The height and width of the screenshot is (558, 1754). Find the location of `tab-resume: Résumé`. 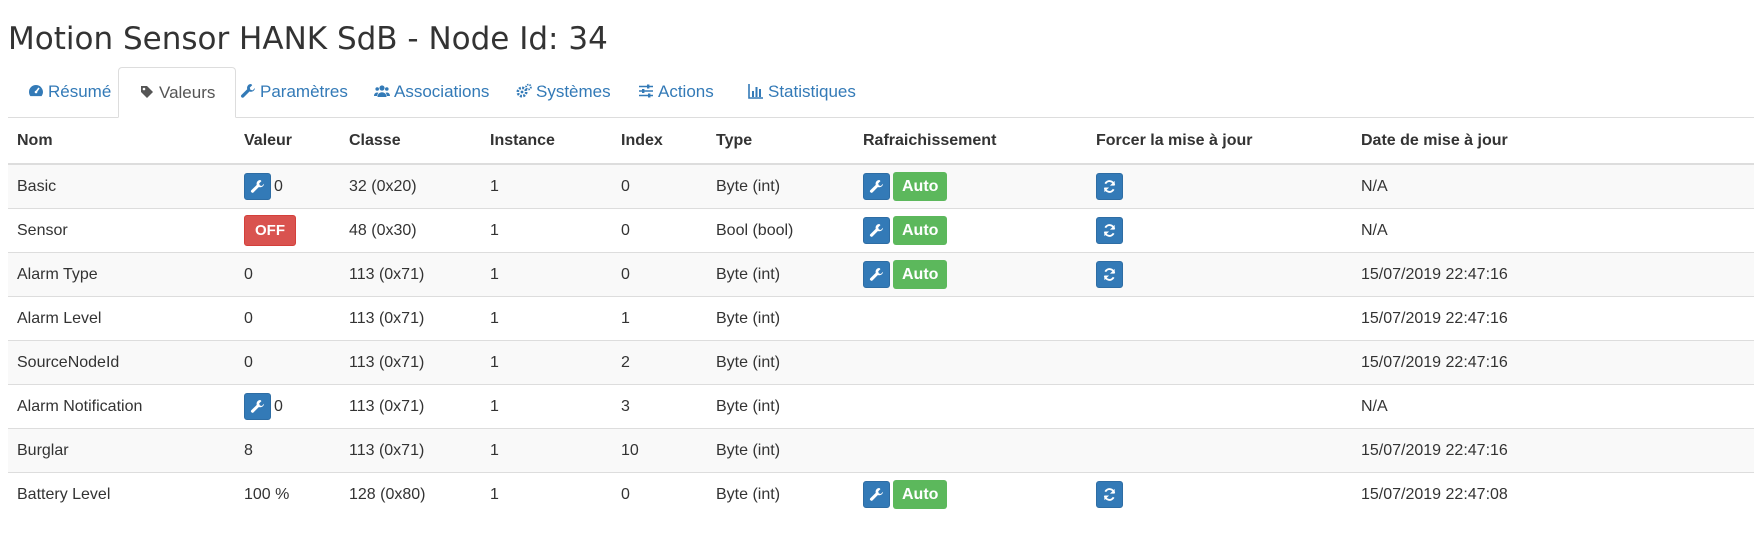

tab-resume: Résumé is located at coordinates (69, 91).